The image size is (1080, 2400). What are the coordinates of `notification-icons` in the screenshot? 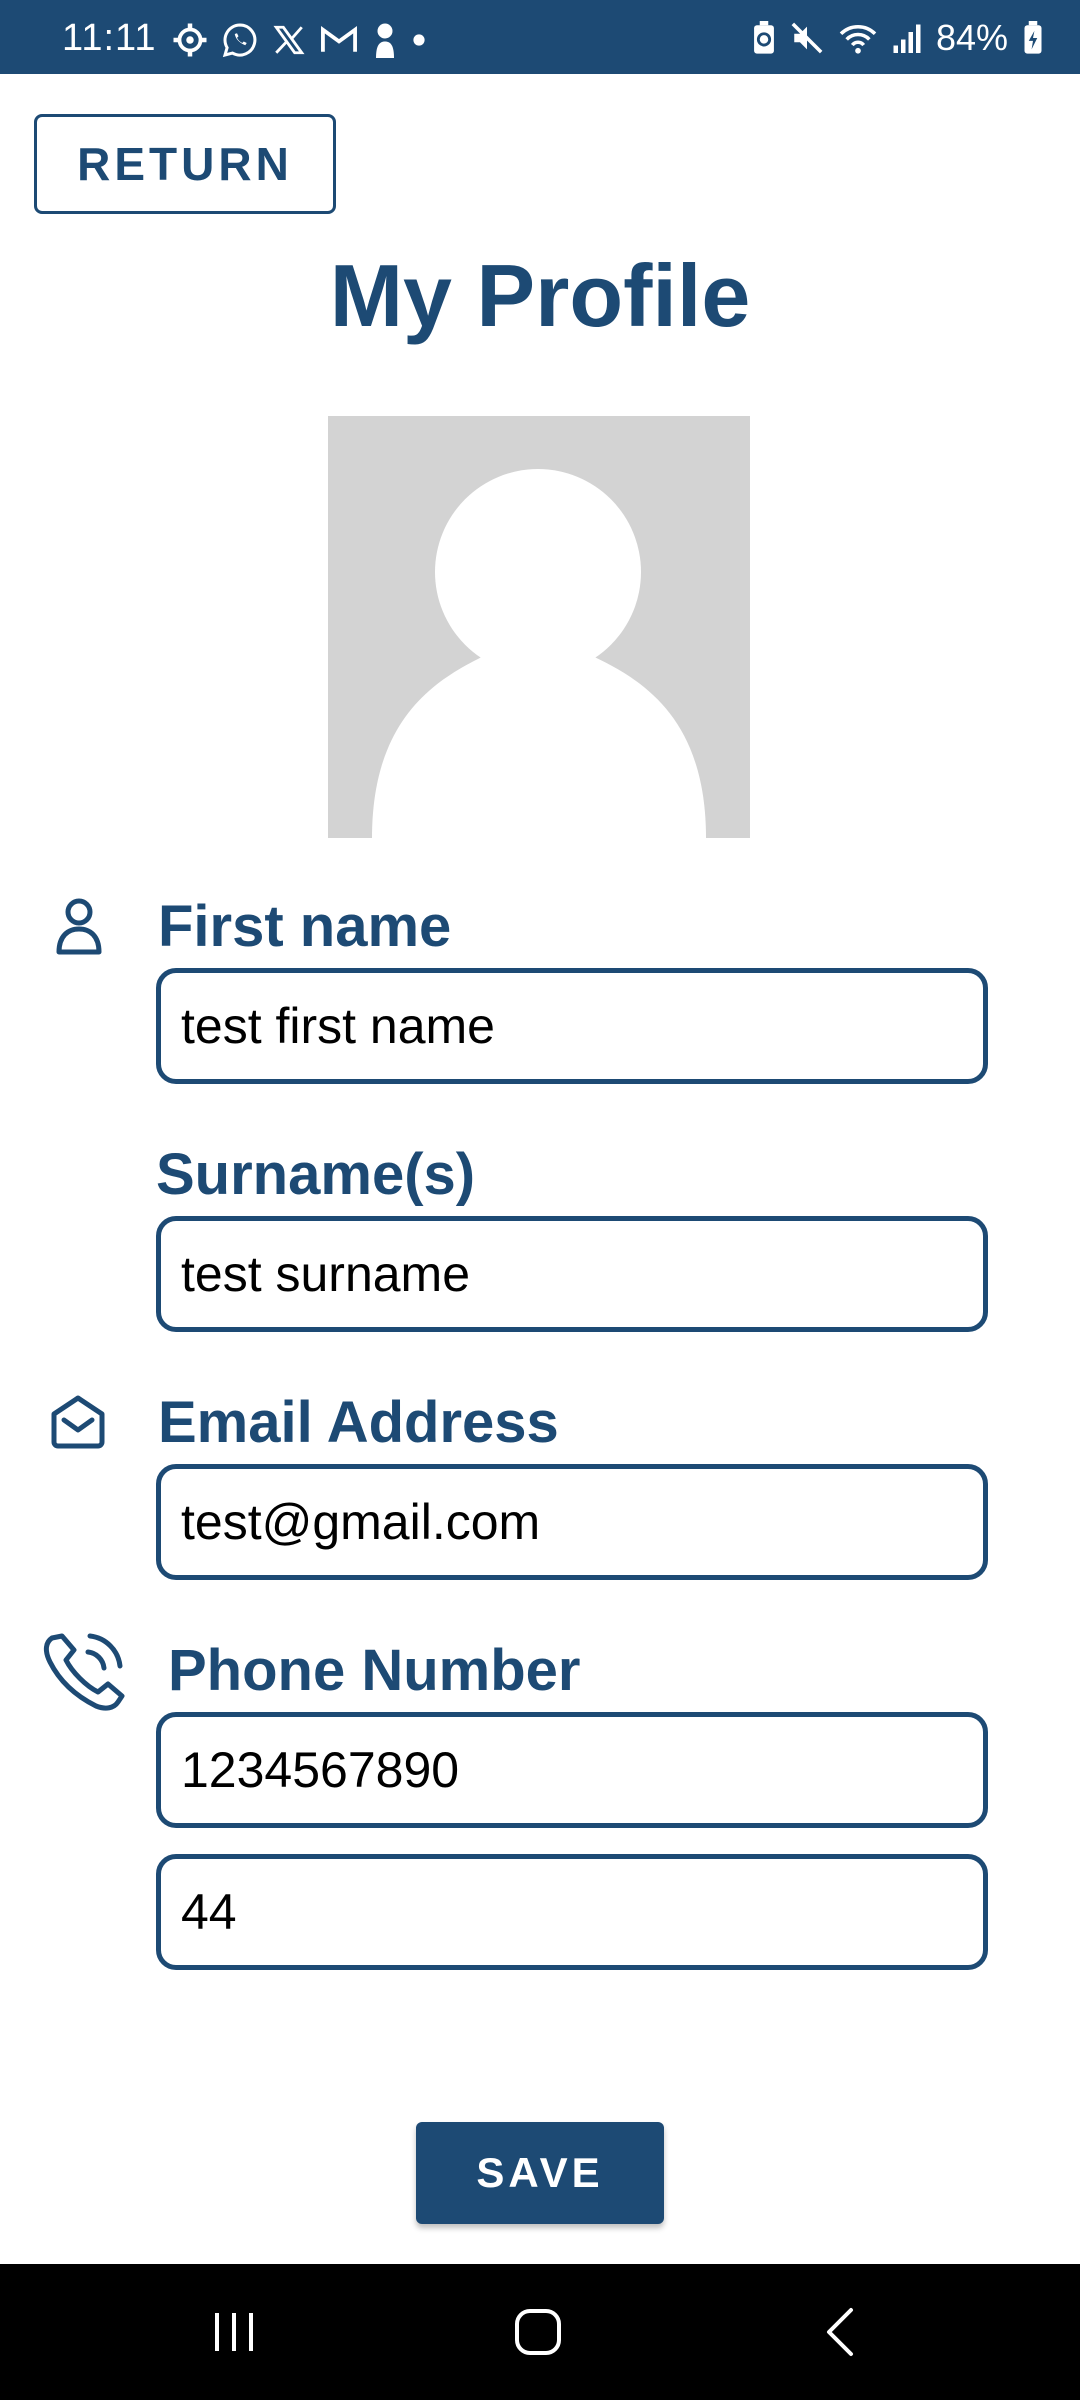 It's located at (299, 40).